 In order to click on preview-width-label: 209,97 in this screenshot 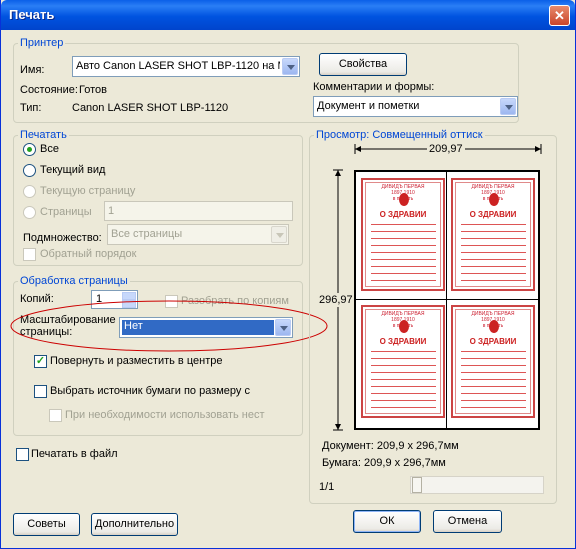, I will do `click(446, 149)`.